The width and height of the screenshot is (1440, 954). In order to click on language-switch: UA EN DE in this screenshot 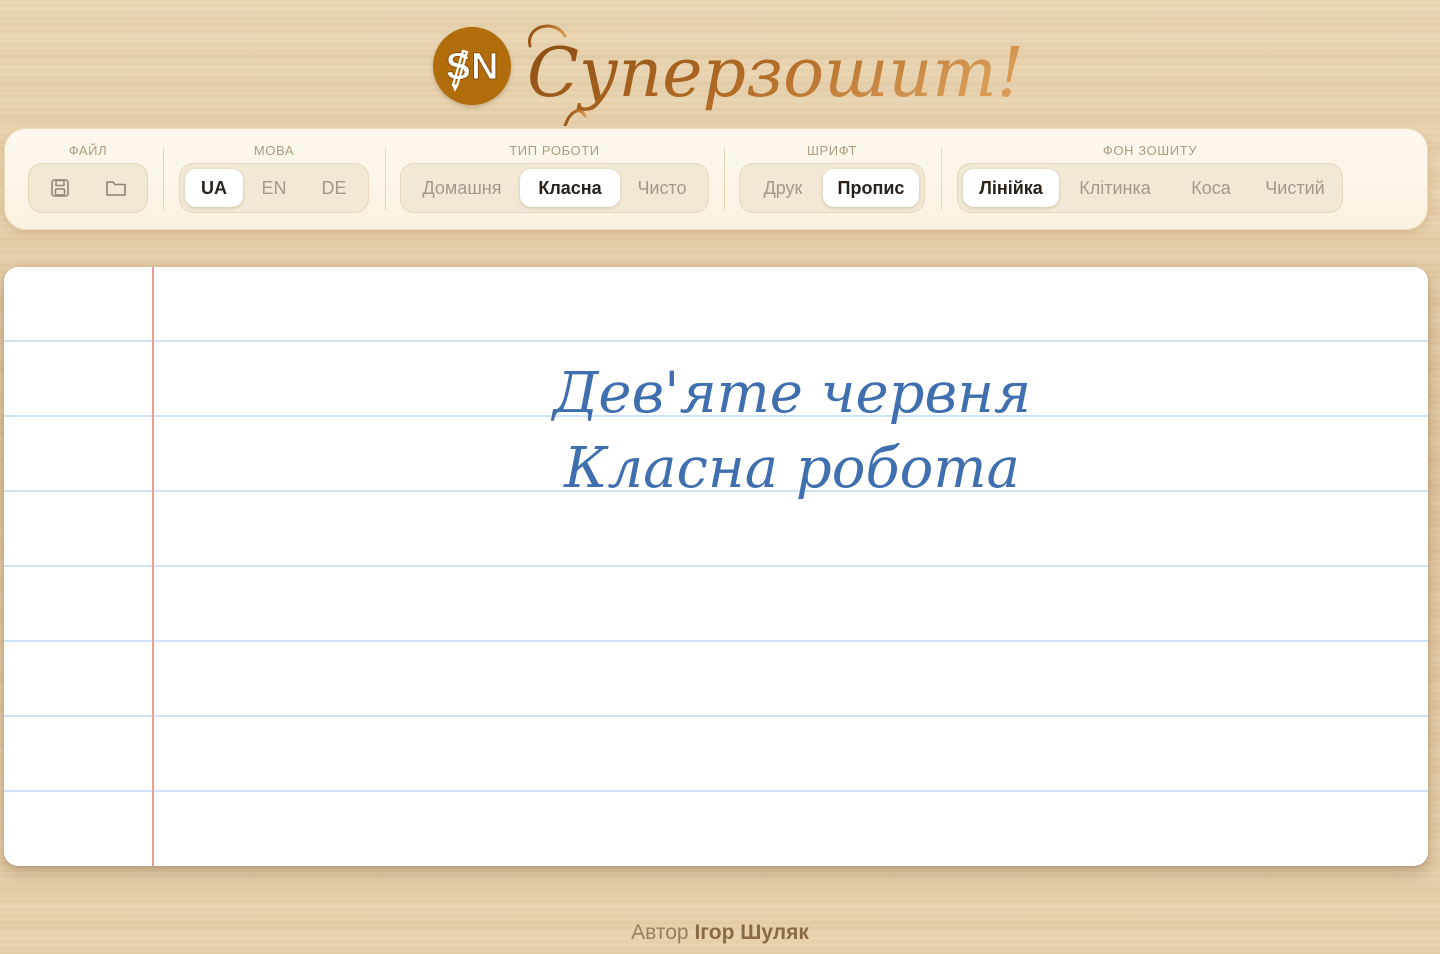, I will do `click(274, 188)`.